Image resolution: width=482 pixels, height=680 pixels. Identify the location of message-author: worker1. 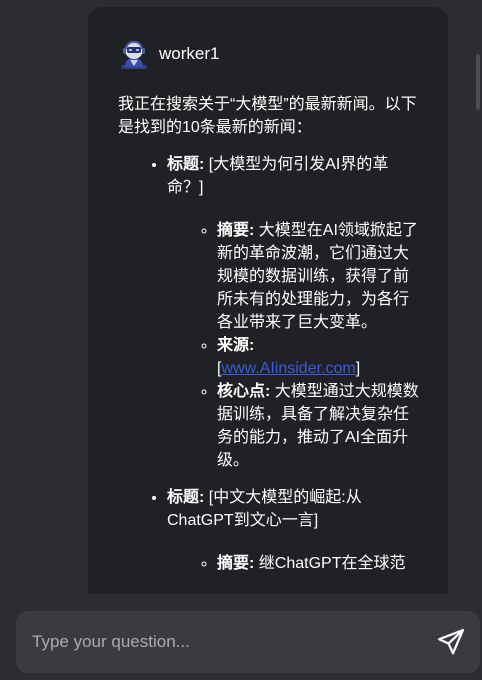
(168, 54).